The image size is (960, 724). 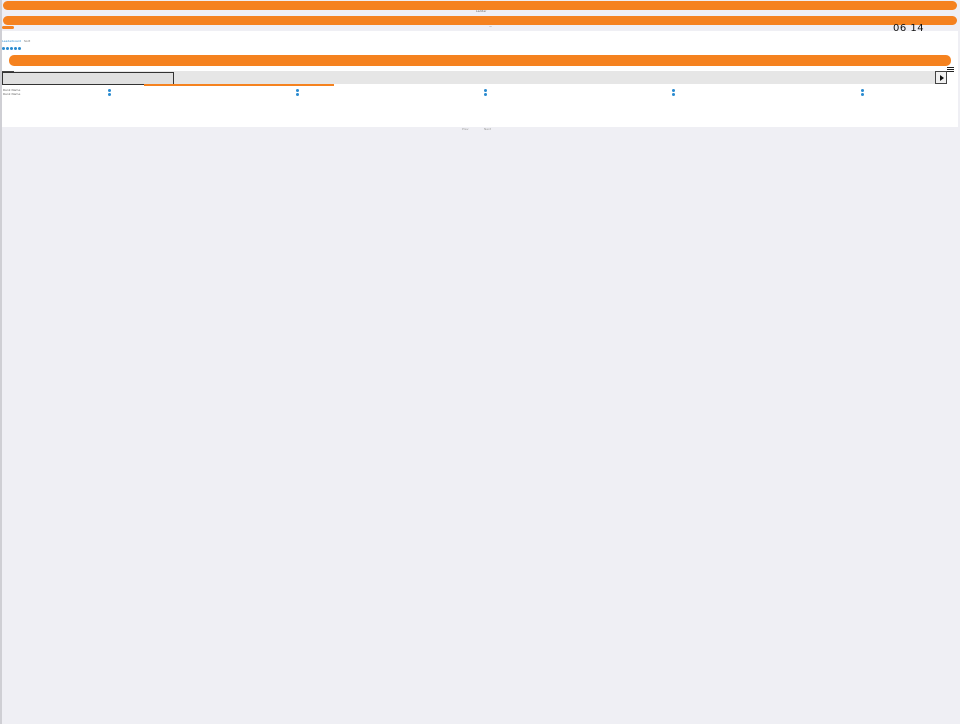 I want to click on active-column-indicator, so click(x=239, y=85).